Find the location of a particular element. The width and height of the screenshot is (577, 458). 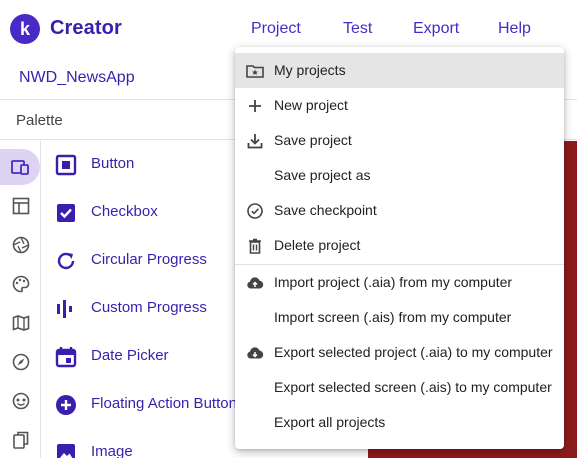

rail-sensors is located at coordinates (20, 362).